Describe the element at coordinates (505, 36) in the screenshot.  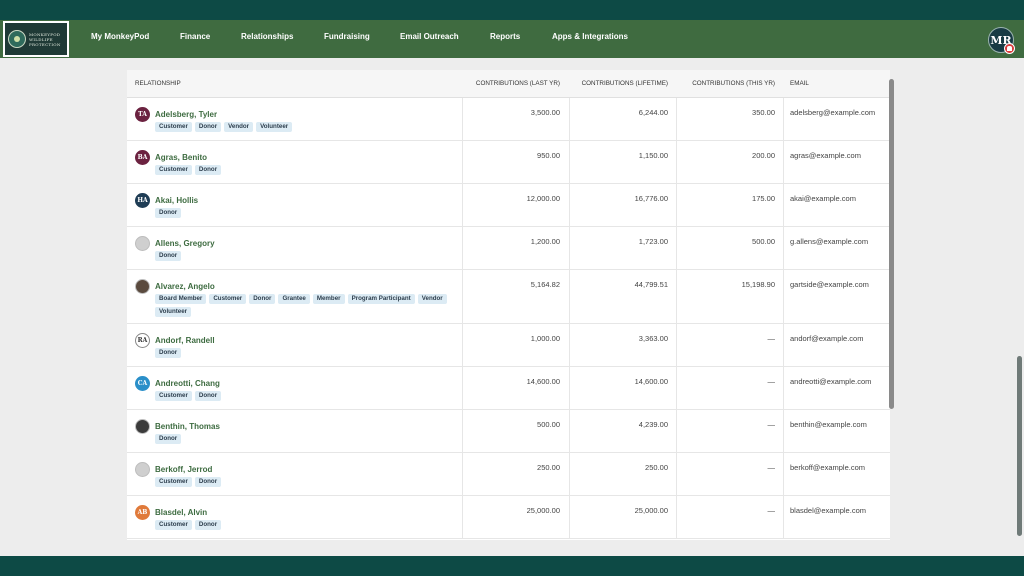
I see `nav-reports: Reports` at that location.